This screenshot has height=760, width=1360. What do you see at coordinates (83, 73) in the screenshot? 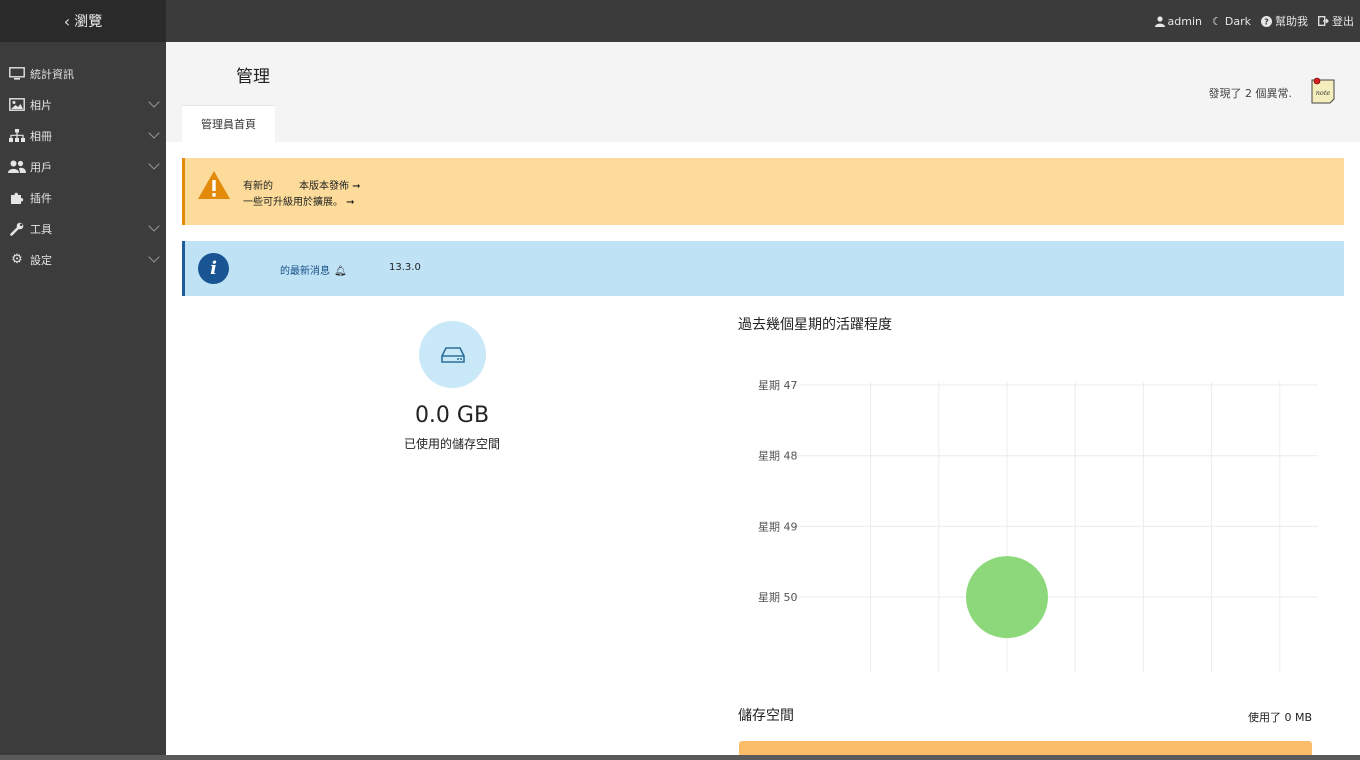
I see `sidebar-item-statistics: 統計資訊` at bounding box center [83, 73].